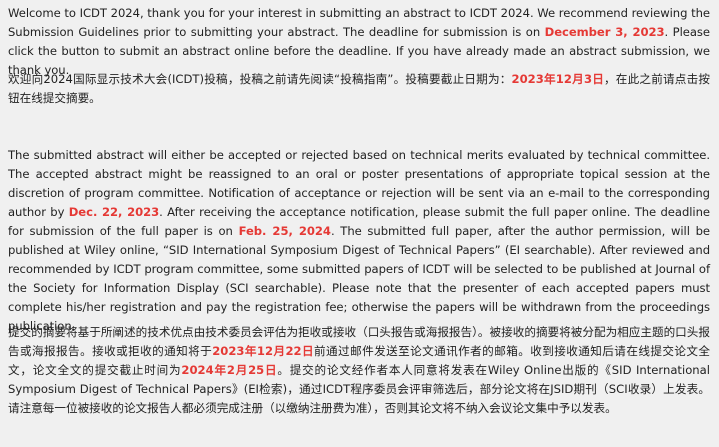  Describe the element at coordinates (263, 351) in the screenshot. I see `notification-date-zh: 2023年12月22日` at that location.